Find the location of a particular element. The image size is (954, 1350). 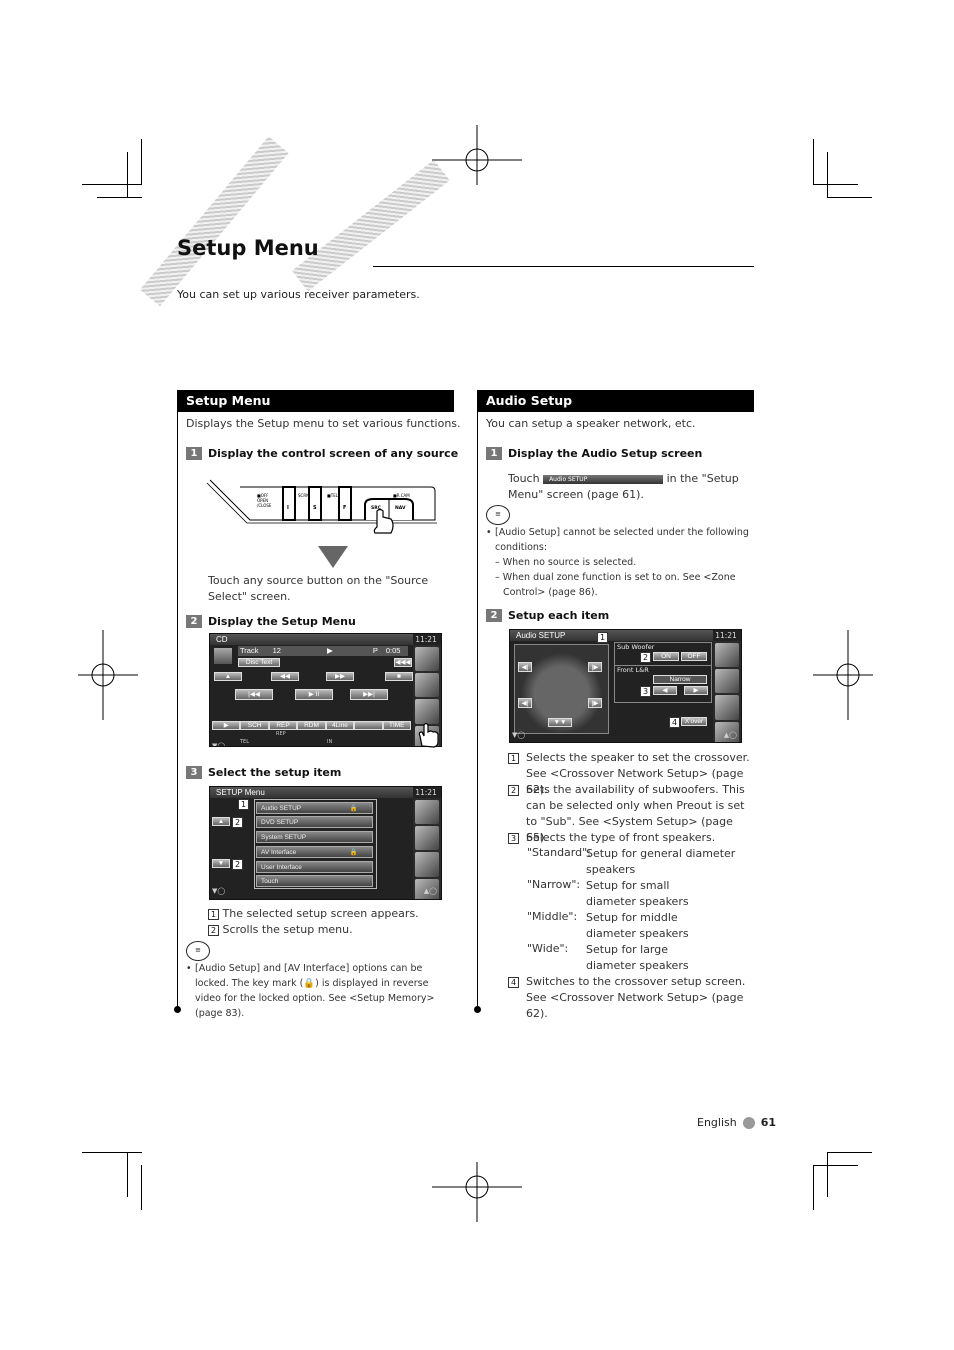

menu-item-system-setup: System SETUP is located at coordinates (314, 837).